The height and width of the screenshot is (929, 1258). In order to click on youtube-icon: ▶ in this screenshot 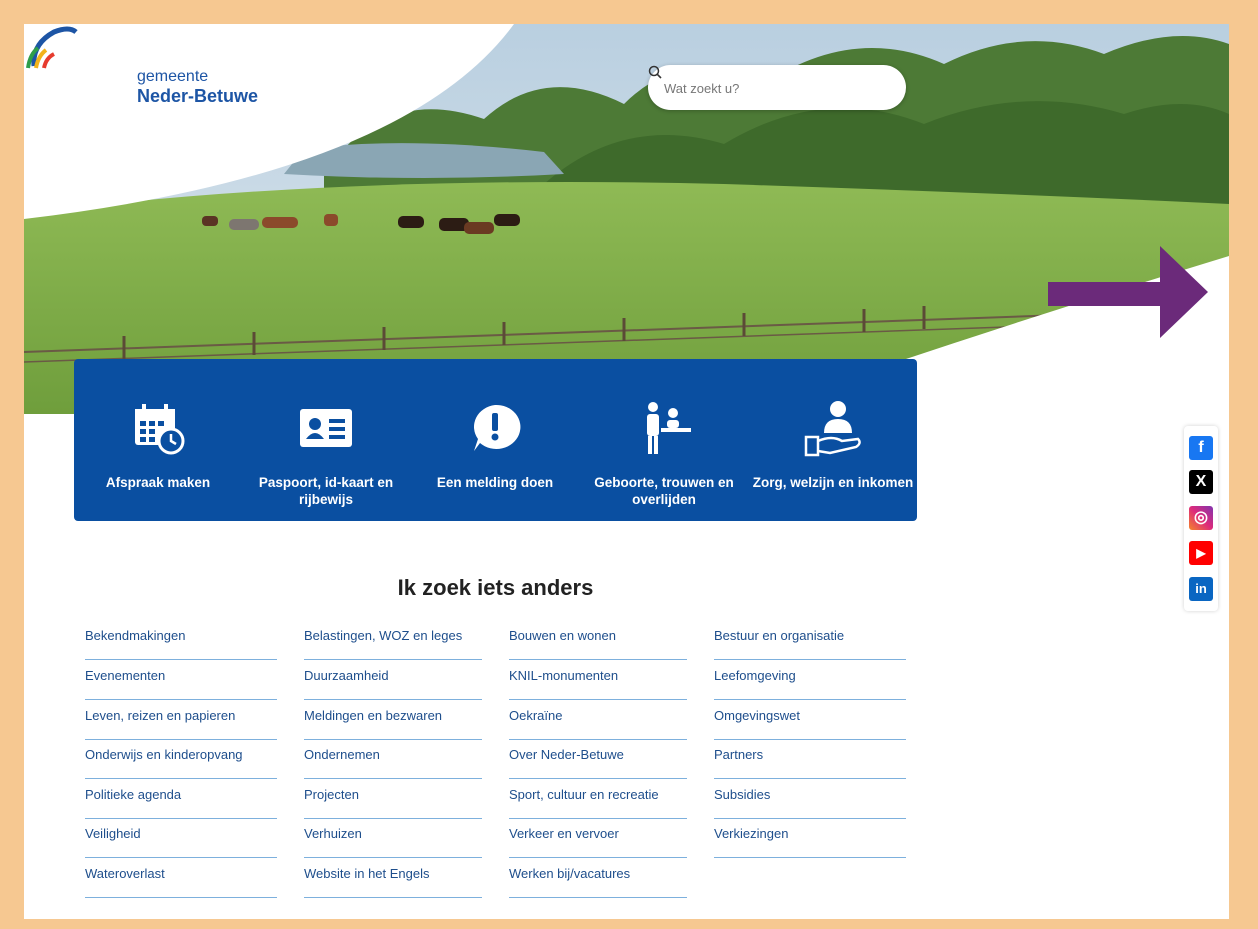, I will do `click(1201, 553)`.